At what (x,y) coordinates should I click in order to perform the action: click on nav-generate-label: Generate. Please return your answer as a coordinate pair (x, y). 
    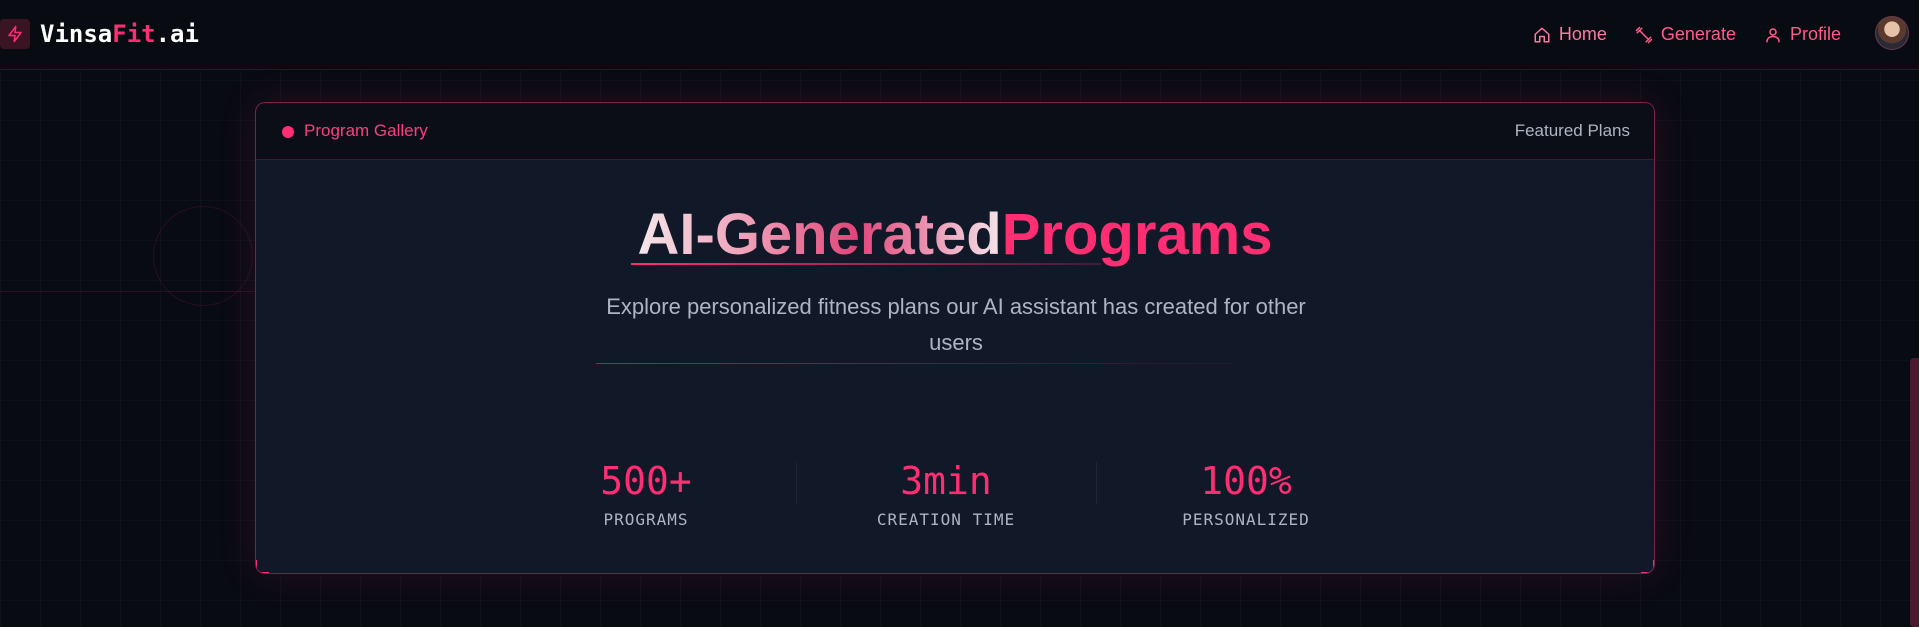
    Looking at the image, I should click on (1698, 34).